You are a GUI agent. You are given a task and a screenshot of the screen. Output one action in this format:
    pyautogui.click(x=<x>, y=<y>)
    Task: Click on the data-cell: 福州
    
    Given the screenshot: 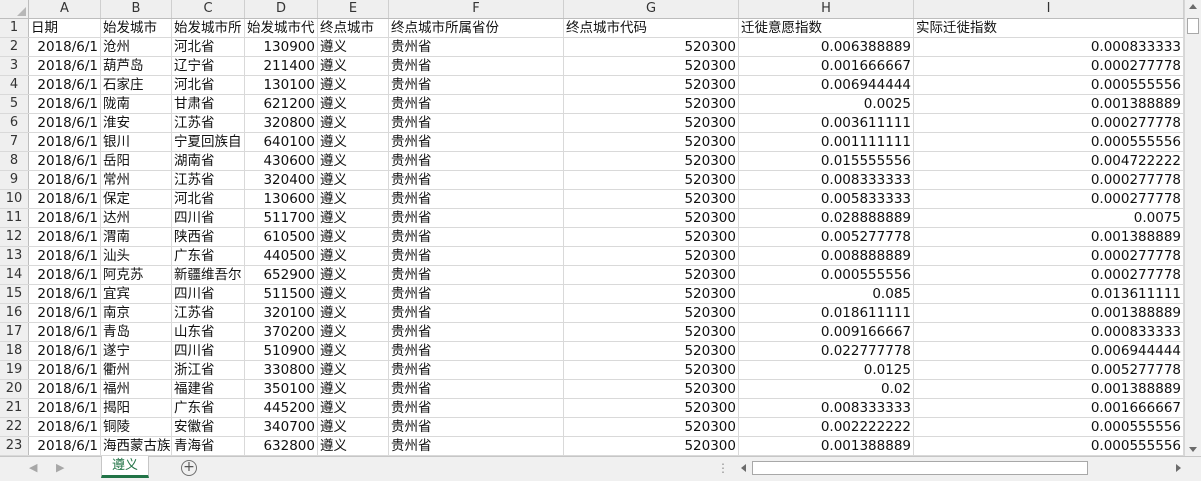 What is the action you would take?
    pyautogui.click(x=136, y=389)
    